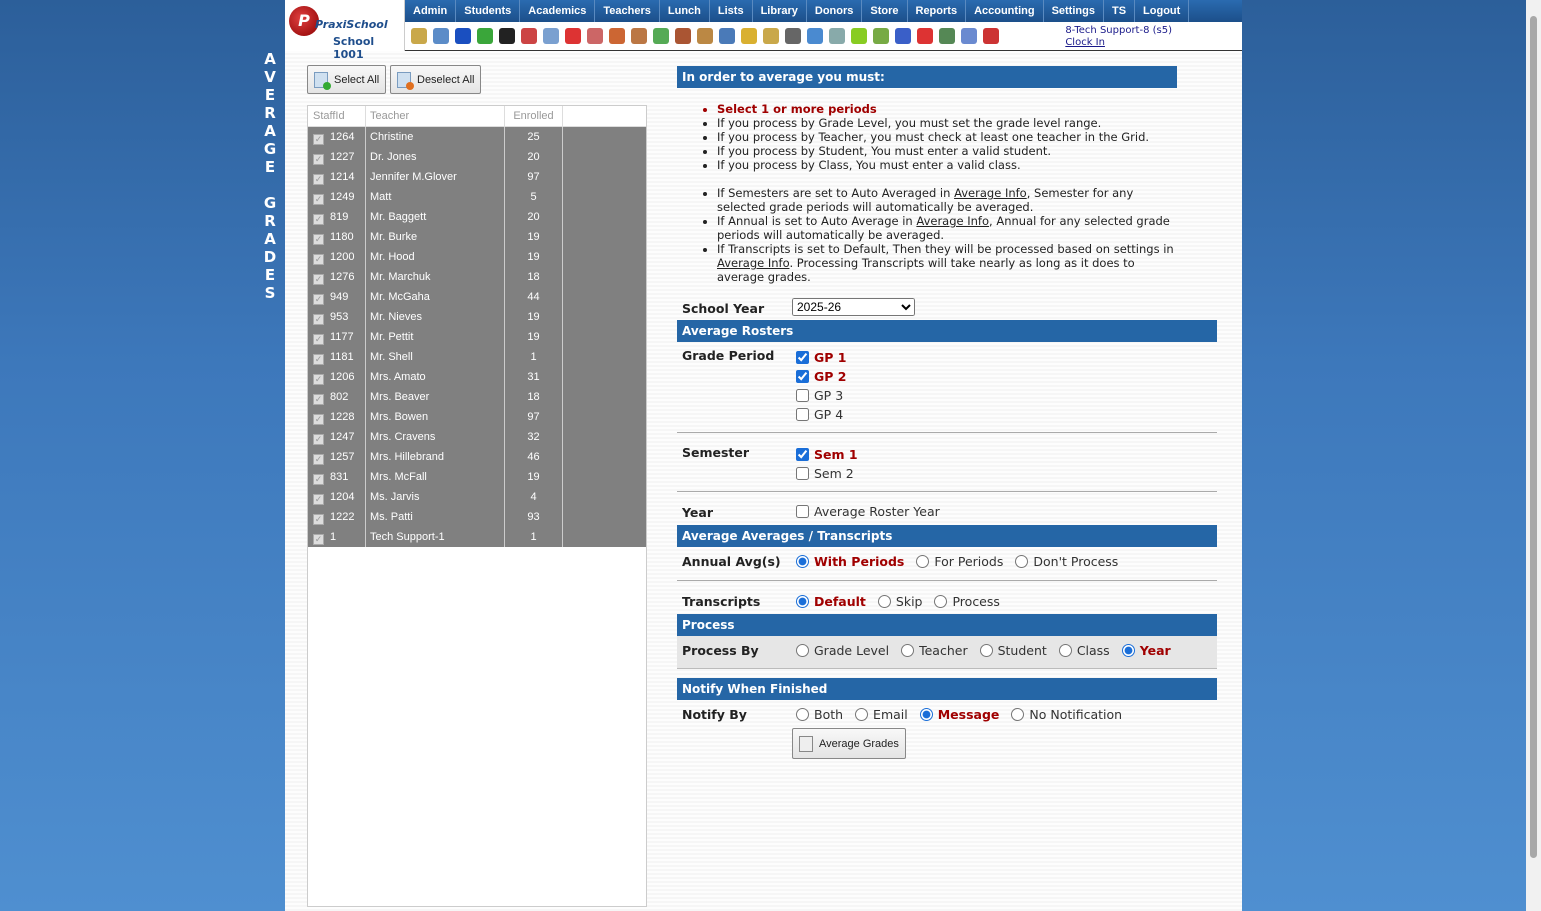 This screenshot has height=911, width=1541. I want to click on grade-period-checkbox: GP 1, so click(821, 357).